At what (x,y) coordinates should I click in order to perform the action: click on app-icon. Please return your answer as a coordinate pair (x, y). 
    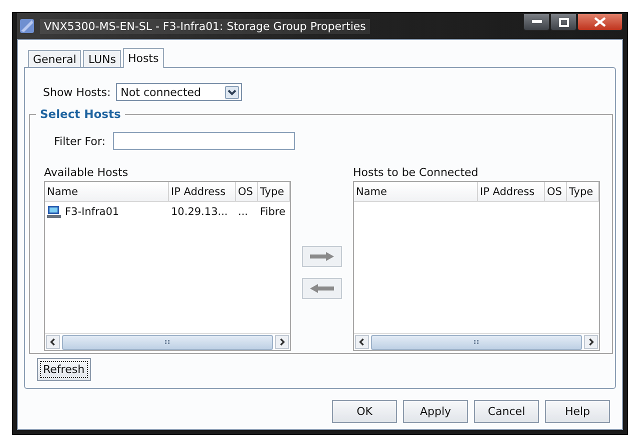
    Looking at the image, I should click on (27, 26).